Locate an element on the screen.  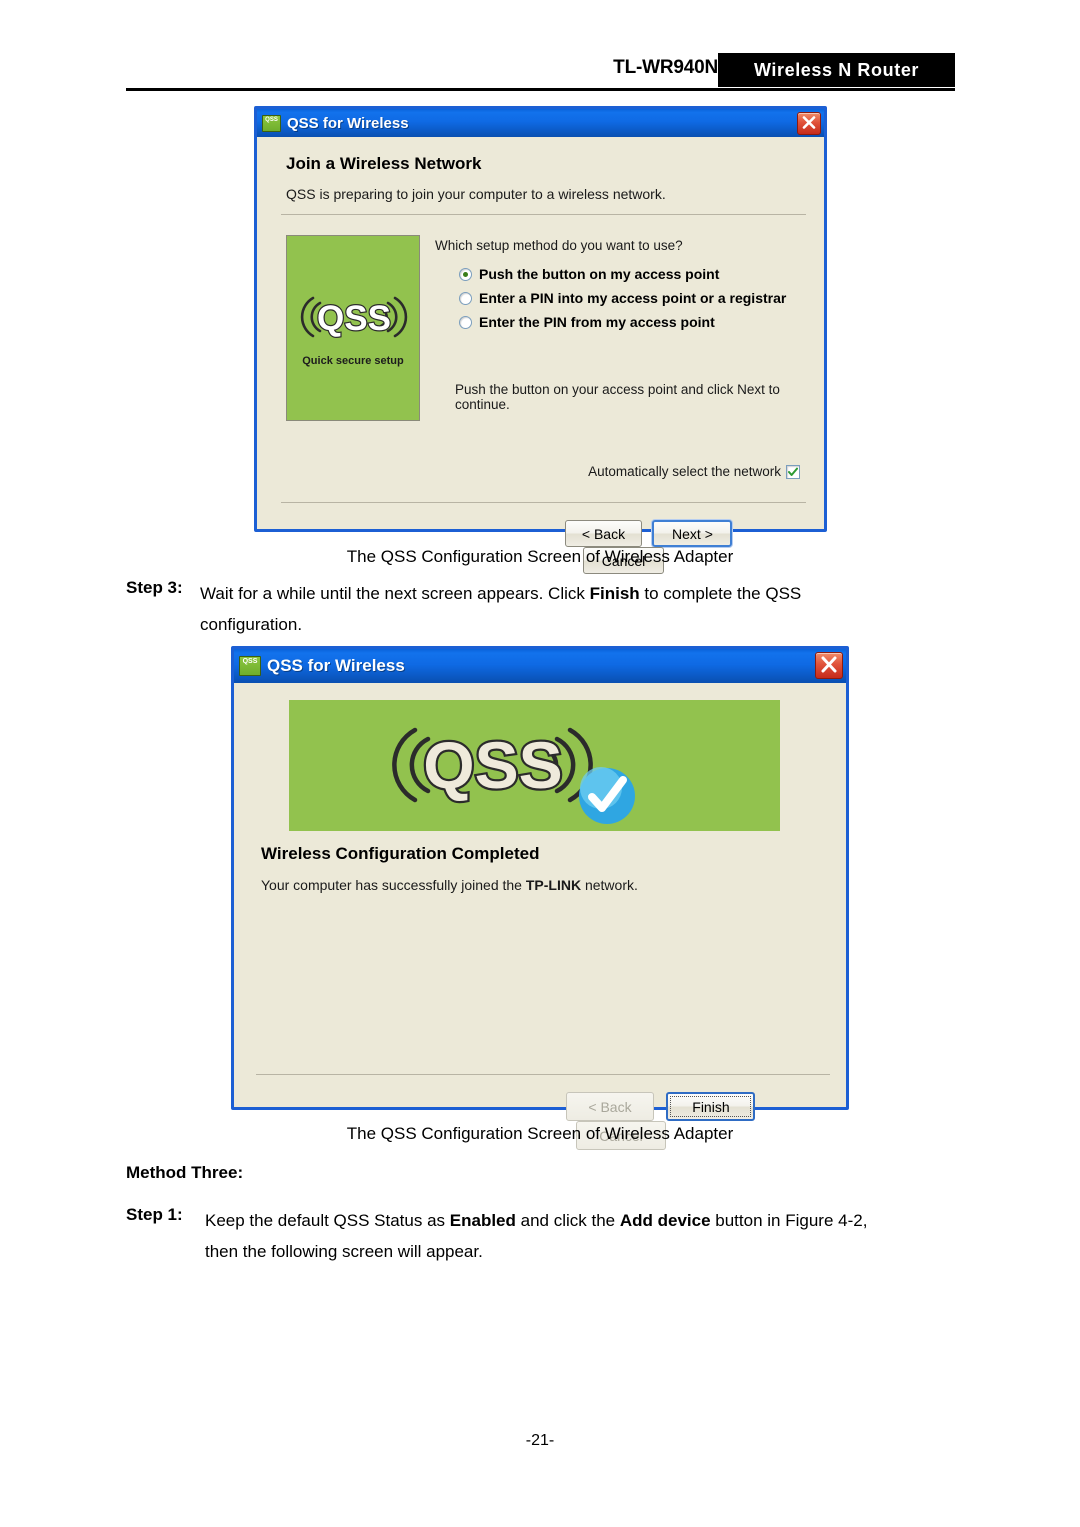
back-button-label: < Back is located at coordinates (610, 1106).